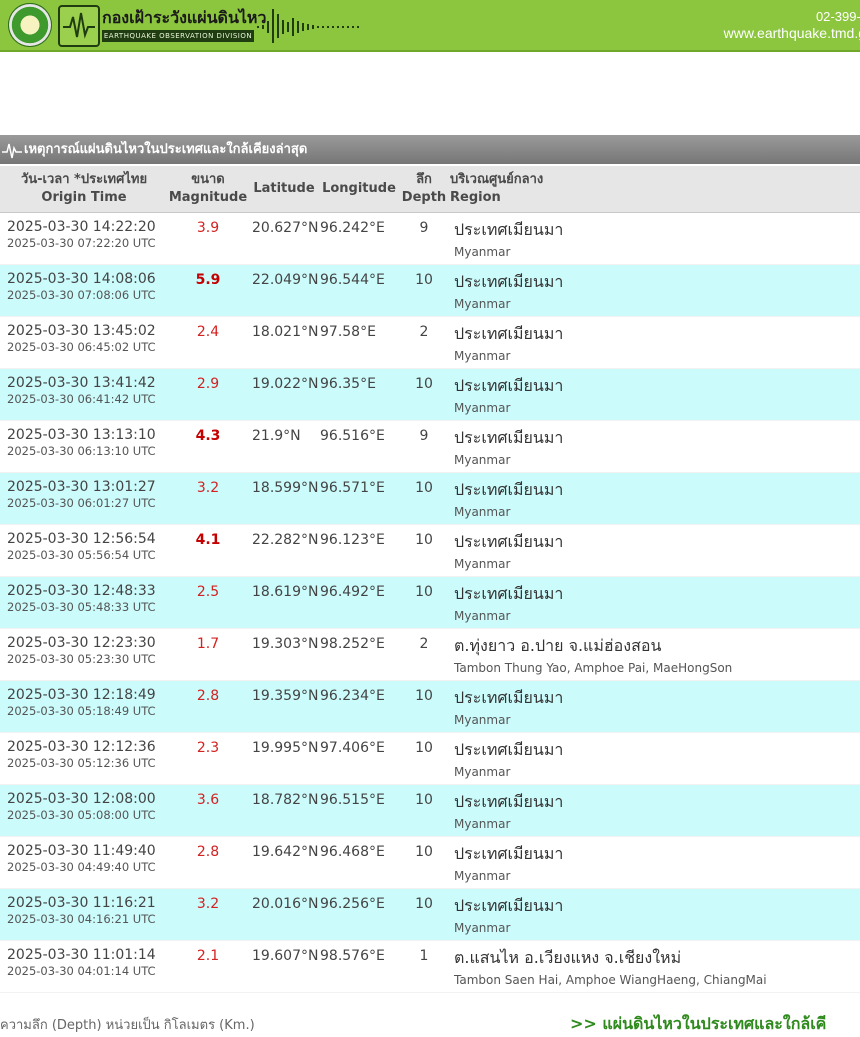 The width and height of the screenshot is (860, 1037). What do you see at coordinates (79, 26) in the screenshot?
I see `seismograph-logo-icon` at bounding box center [79, 26].